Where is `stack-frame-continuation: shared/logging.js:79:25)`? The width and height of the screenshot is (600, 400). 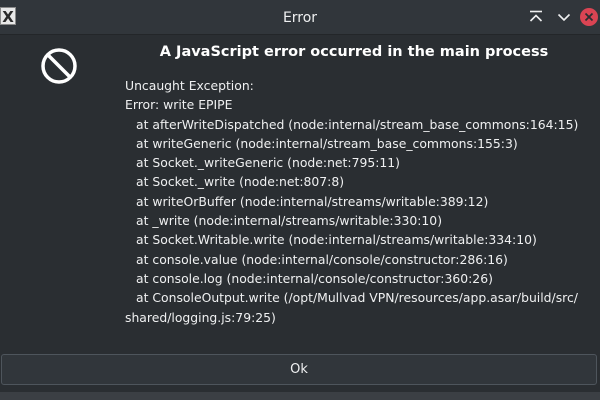 stack-frame-continuation: shared/logging.js:79:25) is located at coordinates (200, 317).